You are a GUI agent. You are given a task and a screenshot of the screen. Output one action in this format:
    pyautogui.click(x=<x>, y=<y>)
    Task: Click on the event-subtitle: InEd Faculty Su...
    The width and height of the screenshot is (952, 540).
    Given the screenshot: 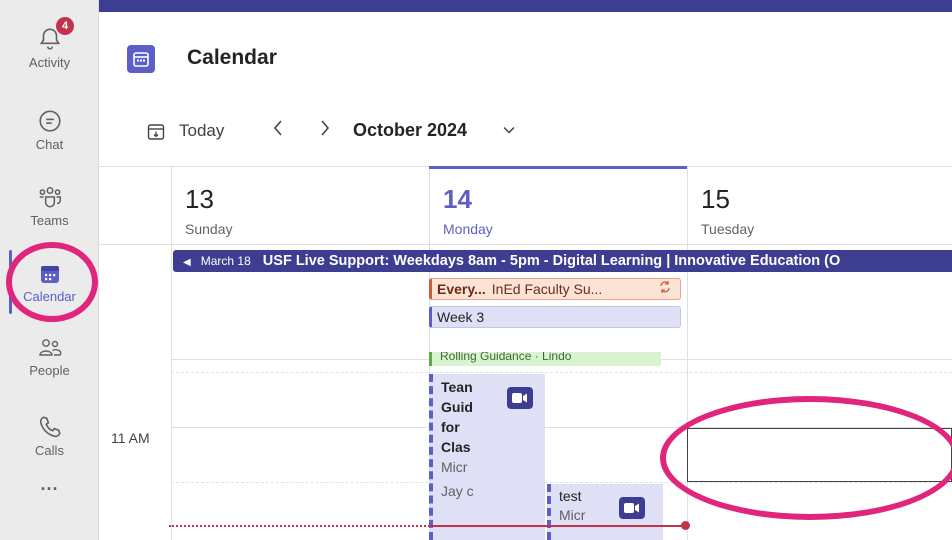 What is the action you would take?
    pyautogui.click(x=547, y=289)
    